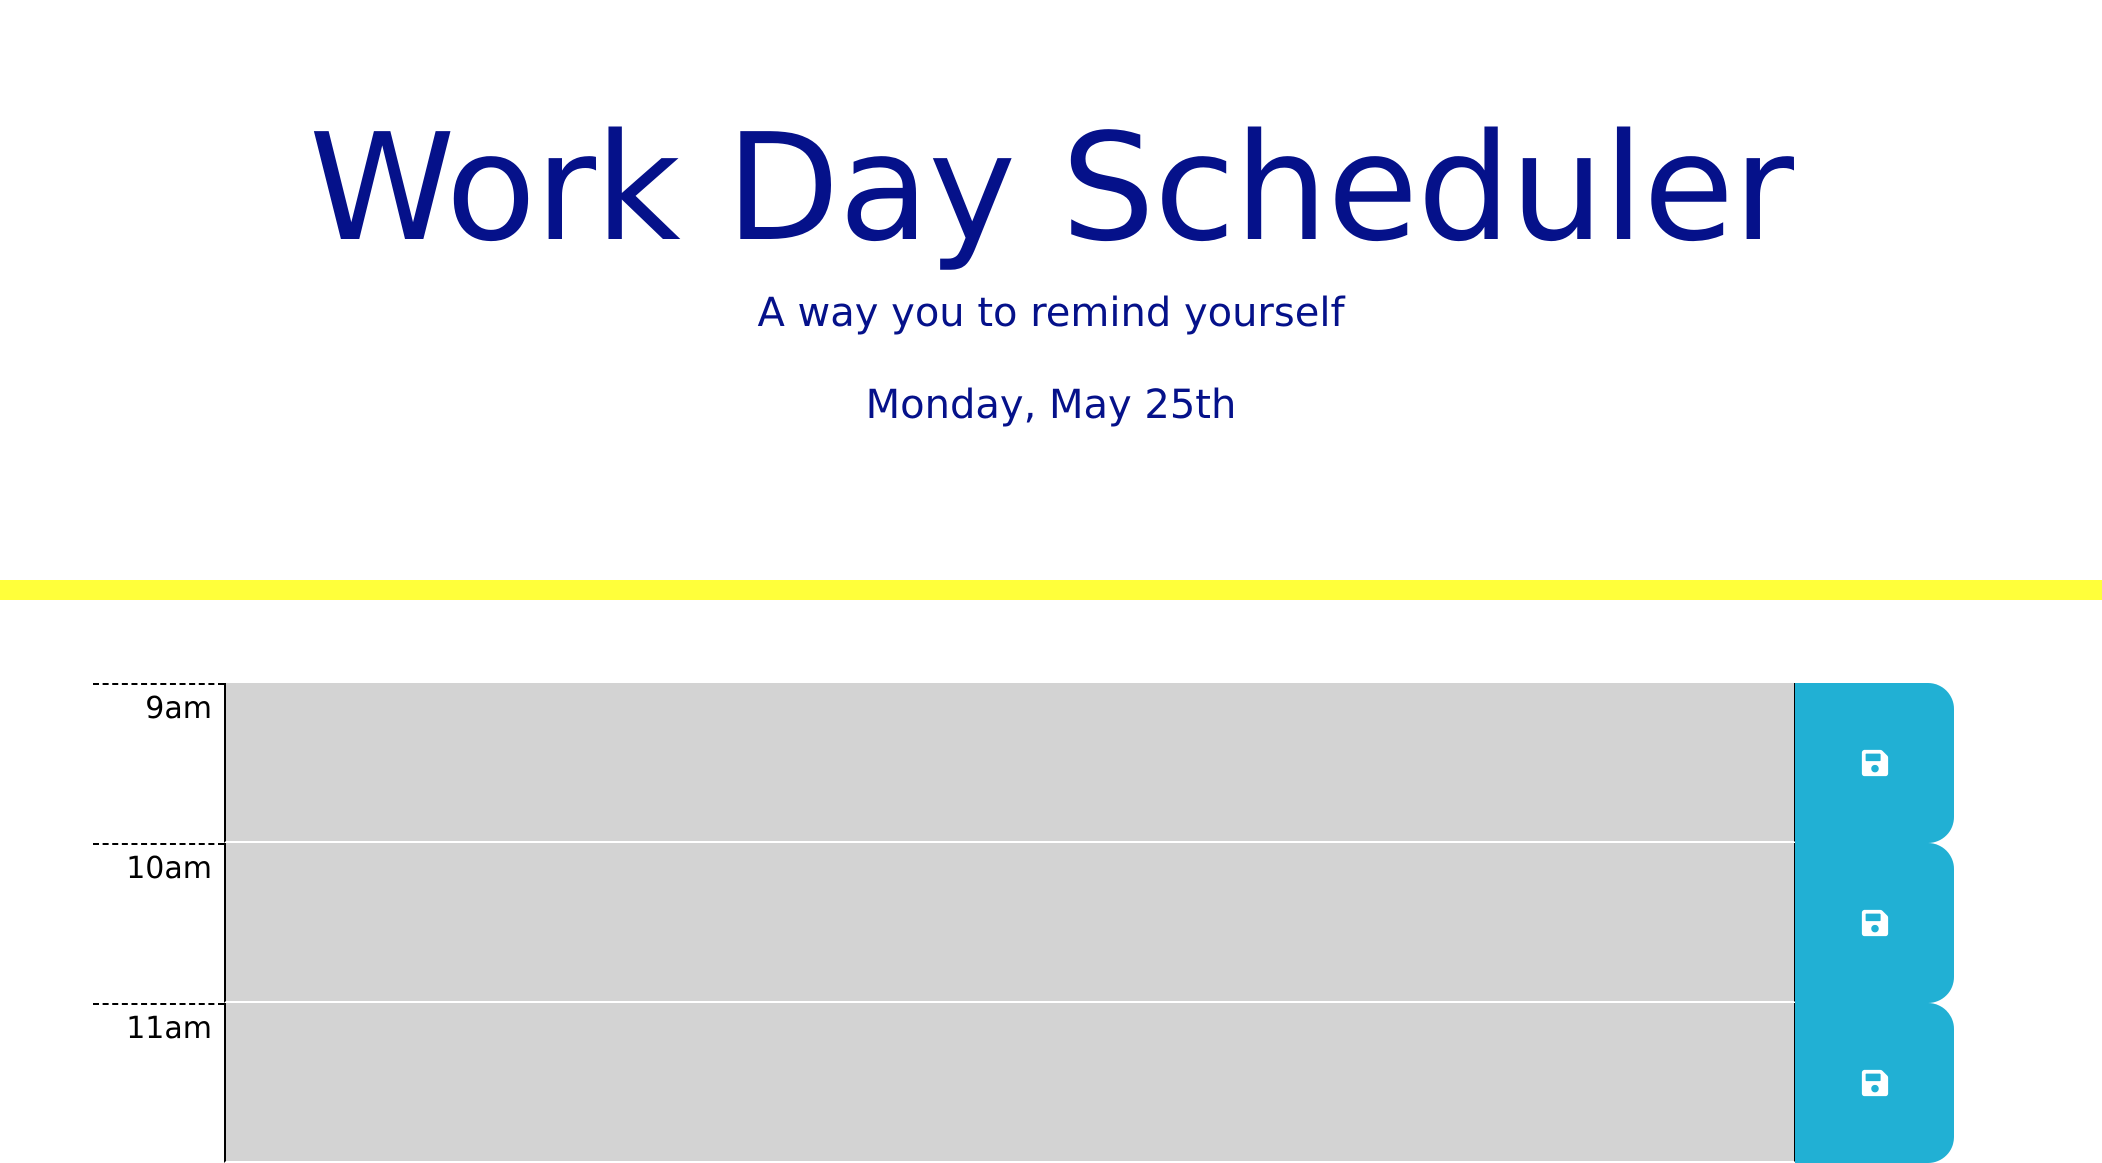 The width and height of the screenshot is (2102, 1163). What do you see at coordinates (1051, 313) in the screenshot?
I see `page-subtitle: A way you to remind yourself` at bounding box center [1051, 313].